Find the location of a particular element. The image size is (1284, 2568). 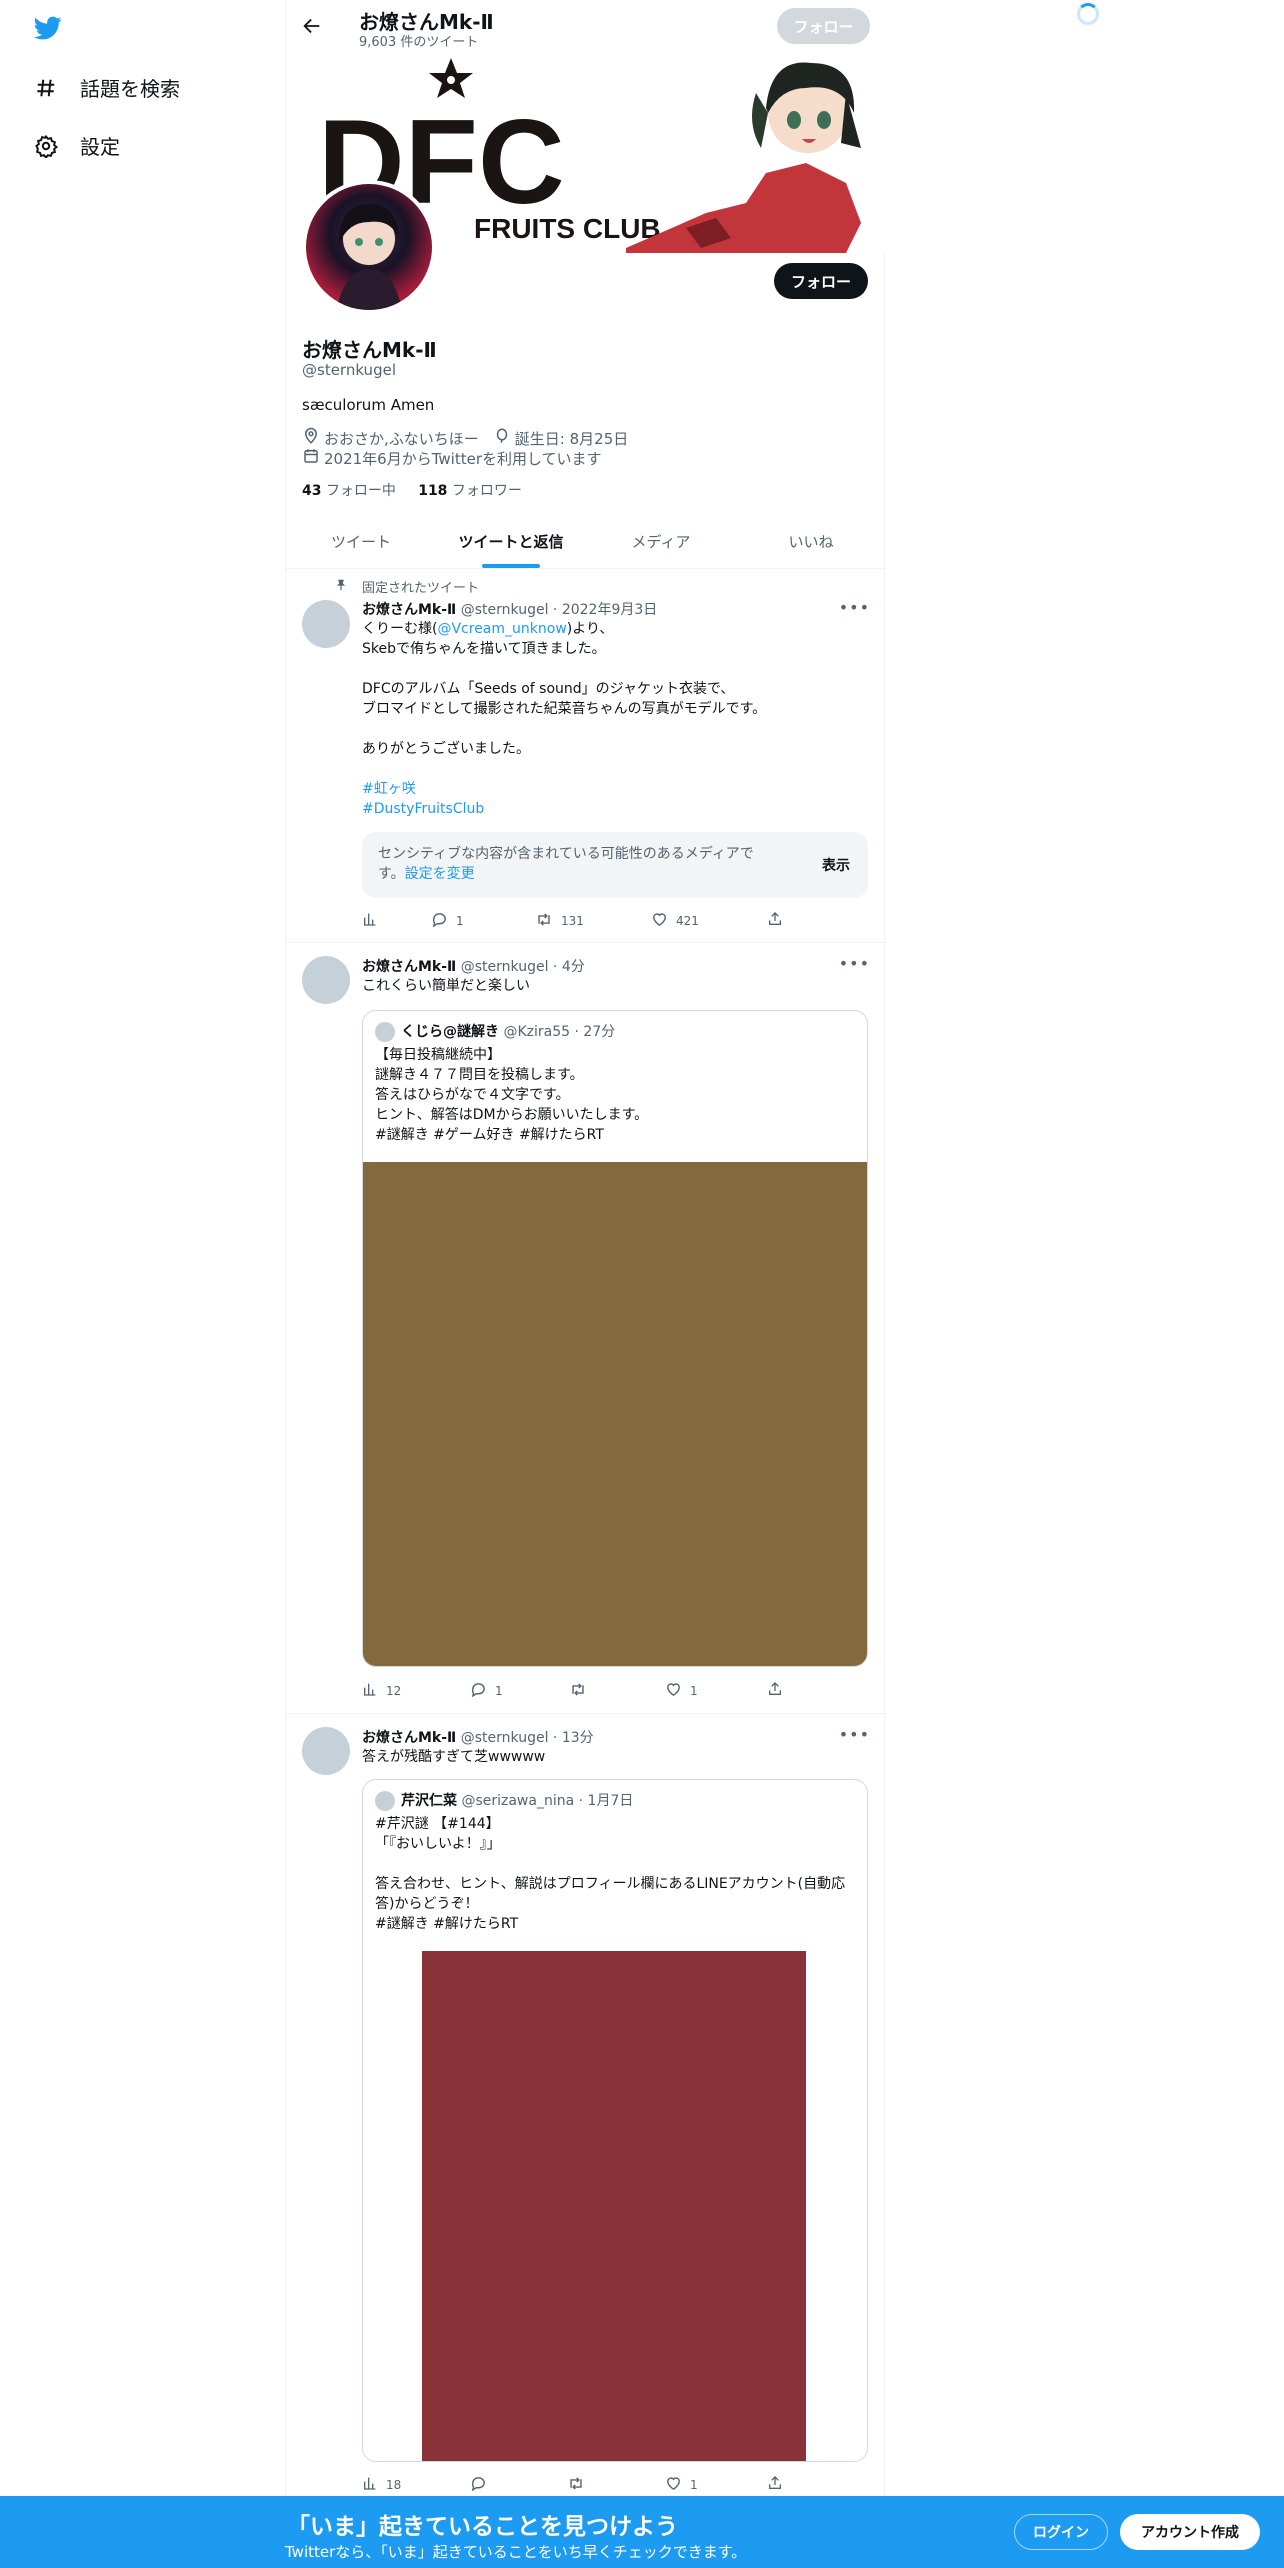

change-settings-link: 設定を変更 is located at coordinates (440, 874).